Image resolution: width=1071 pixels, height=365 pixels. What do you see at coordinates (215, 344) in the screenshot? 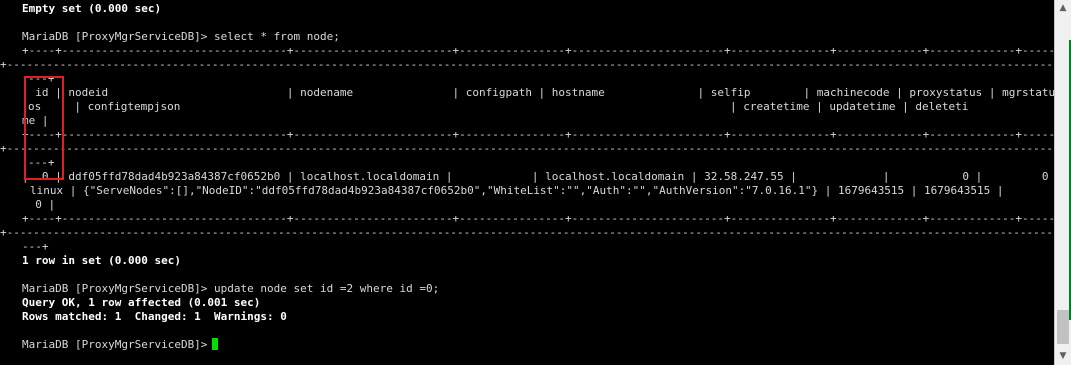
I see `text-cursor` at bounding box center [215, 344].